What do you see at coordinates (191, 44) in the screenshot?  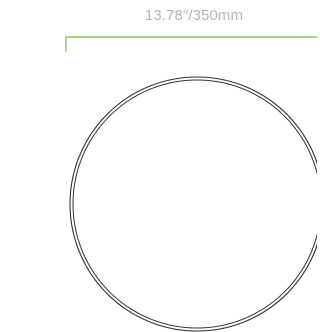 I see `dimension-line` at bounding box center [191, 44].